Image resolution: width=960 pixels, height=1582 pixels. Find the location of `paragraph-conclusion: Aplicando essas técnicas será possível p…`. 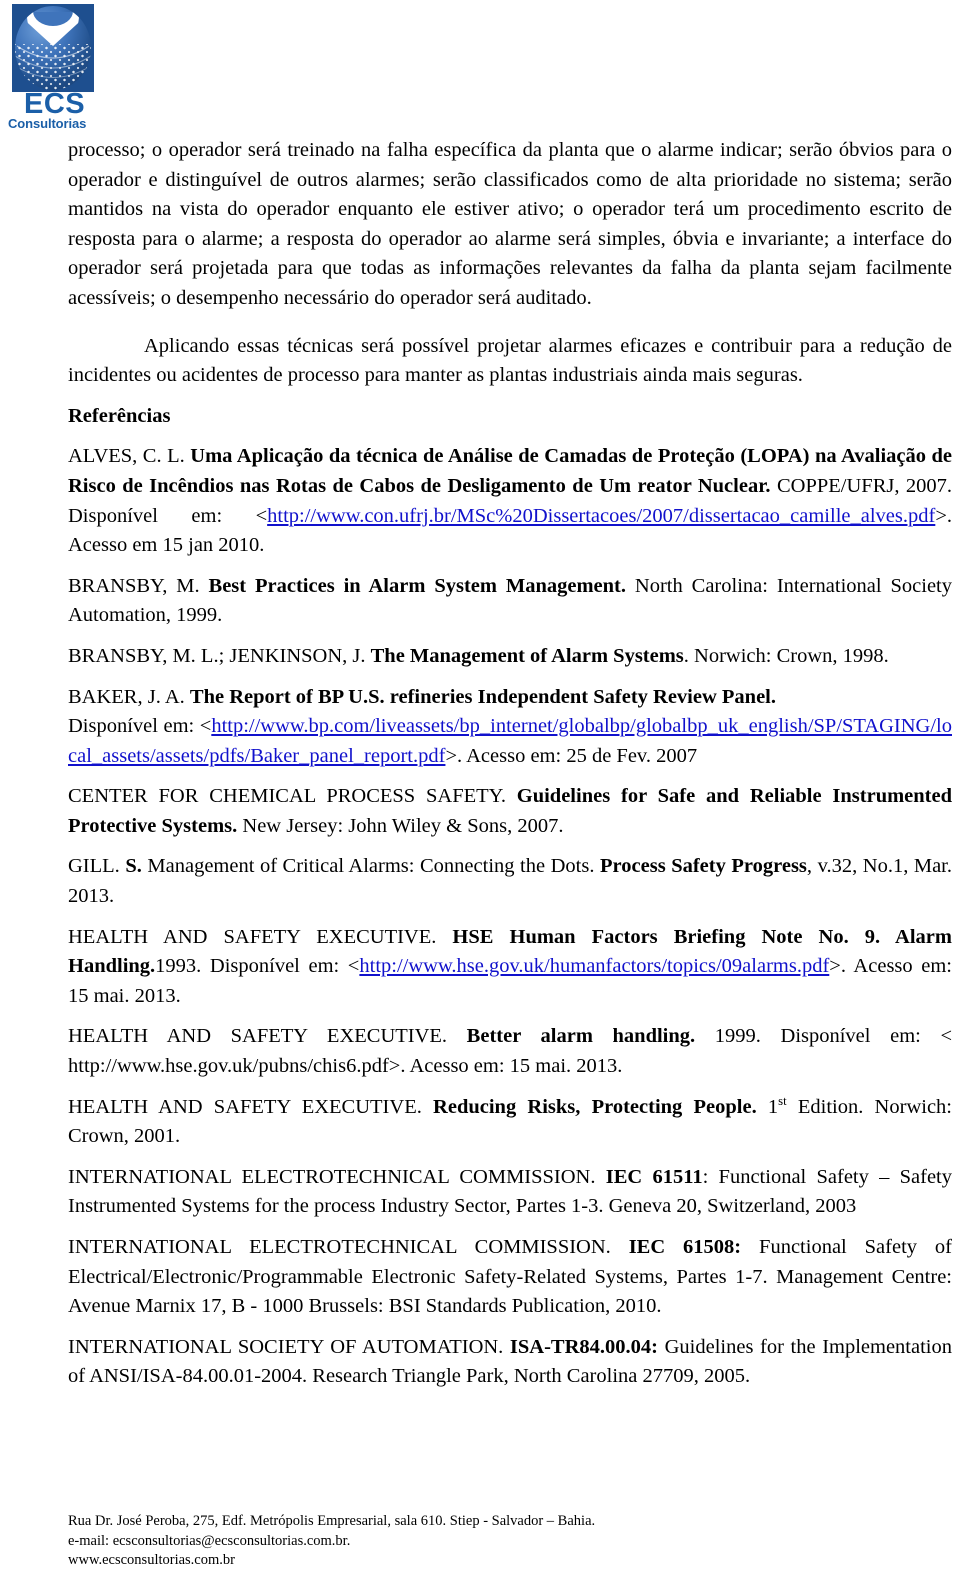

paragraph-conclusion: Aplicando essas técnicas será possível p… is located at coordinates (510, 360).